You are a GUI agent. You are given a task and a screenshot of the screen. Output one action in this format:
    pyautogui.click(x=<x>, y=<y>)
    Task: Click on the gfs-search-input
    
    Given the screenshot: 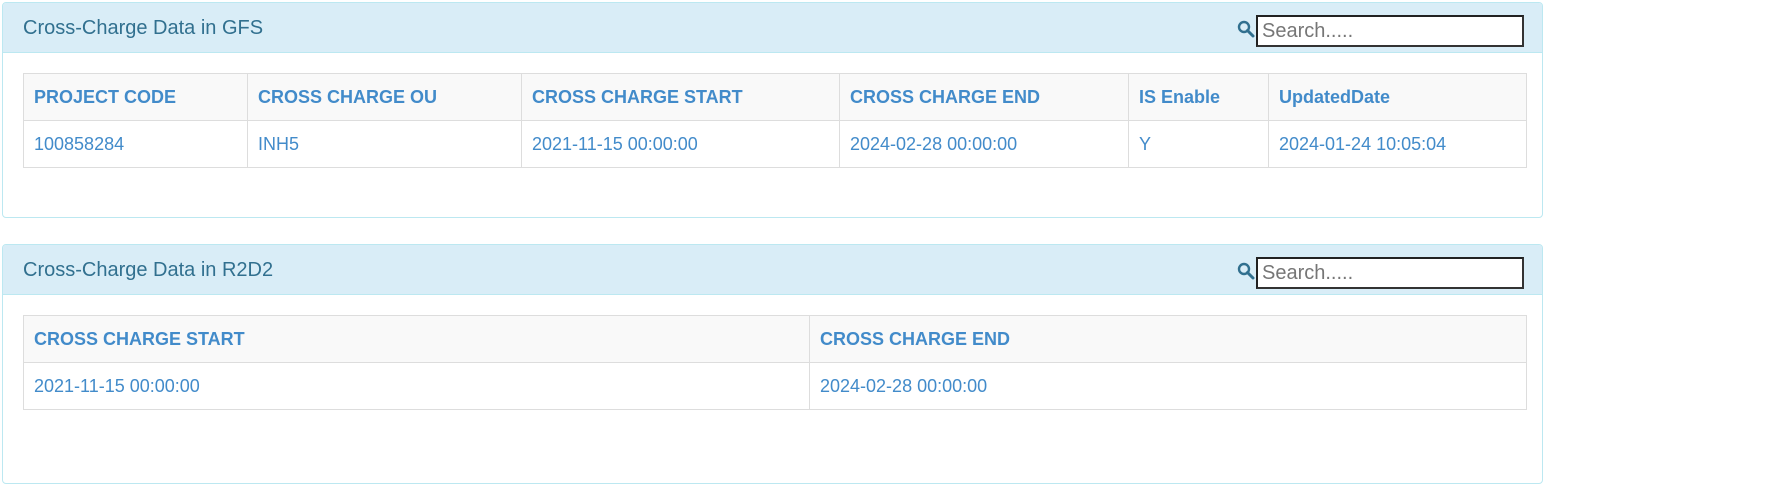 What is the action you would take?
    pyautogui.click(x=1390, y=31)
    